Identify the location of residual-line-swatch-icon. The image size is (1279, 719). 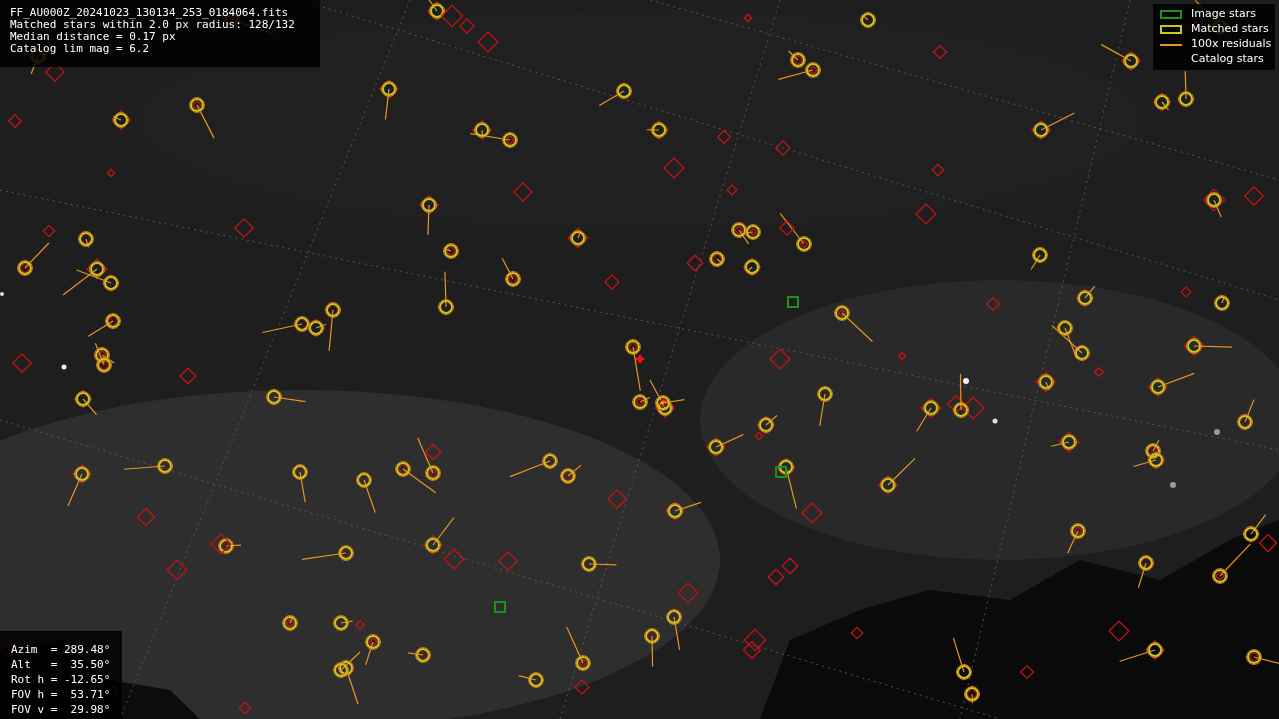
(1171, 44).